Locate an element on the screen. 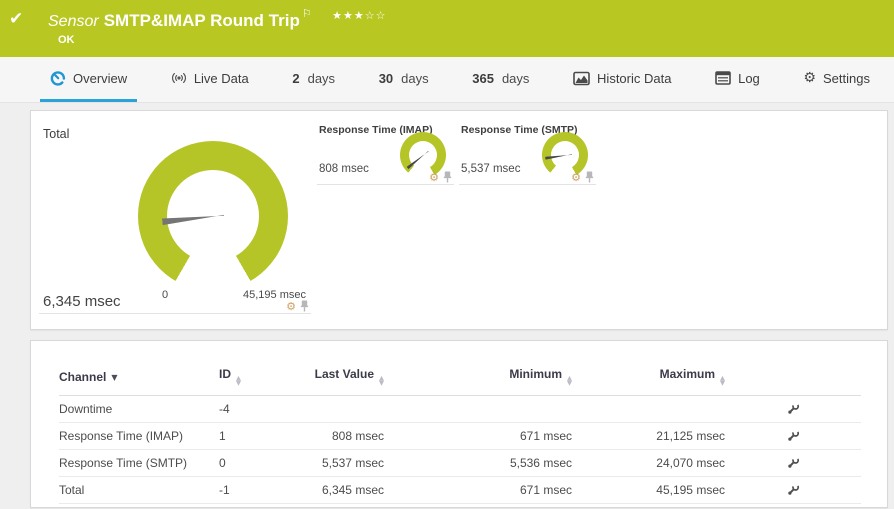  priority-stars: ★★★☆☆ is located at coordinates (359, 15).